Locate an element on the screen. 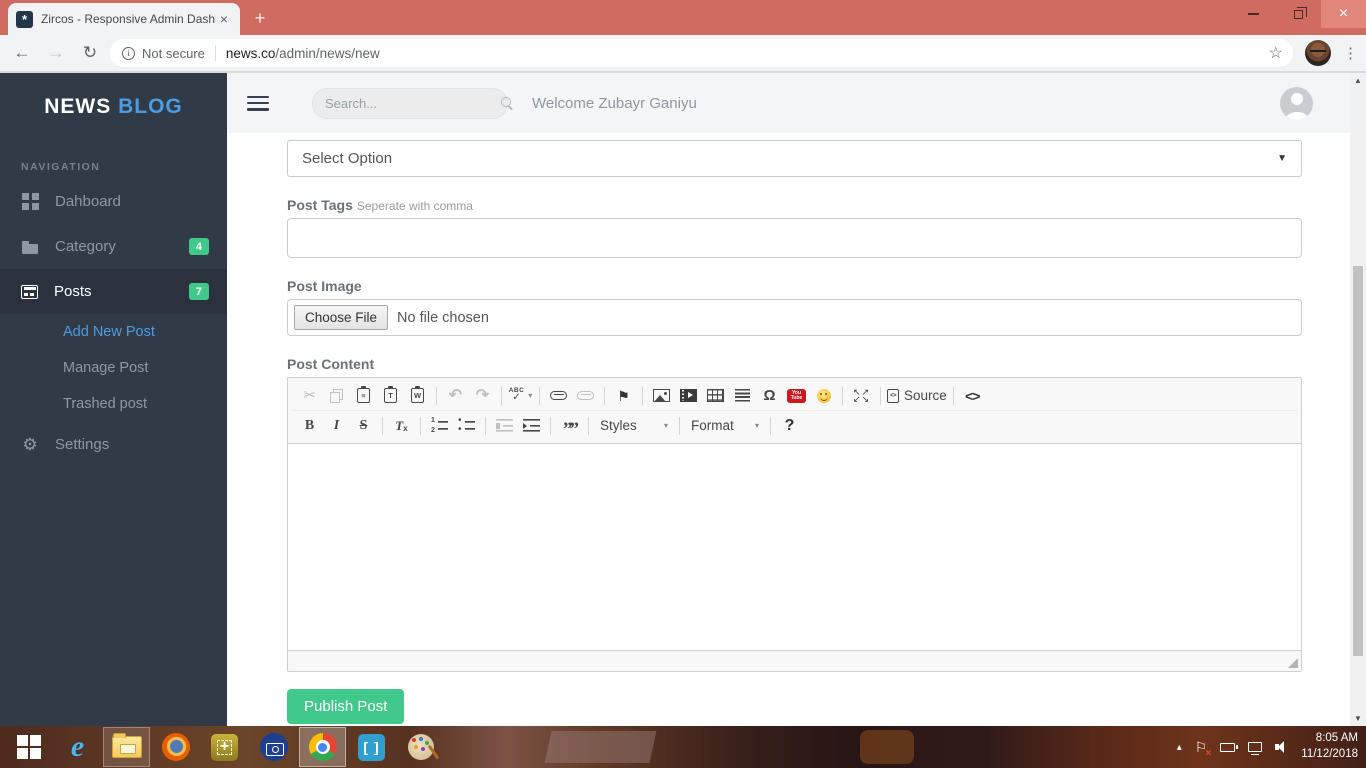 Image resolution: width=1366 pixels, height=768 pixels. publish-button: Publish Post is located at coordinates (346, 706).